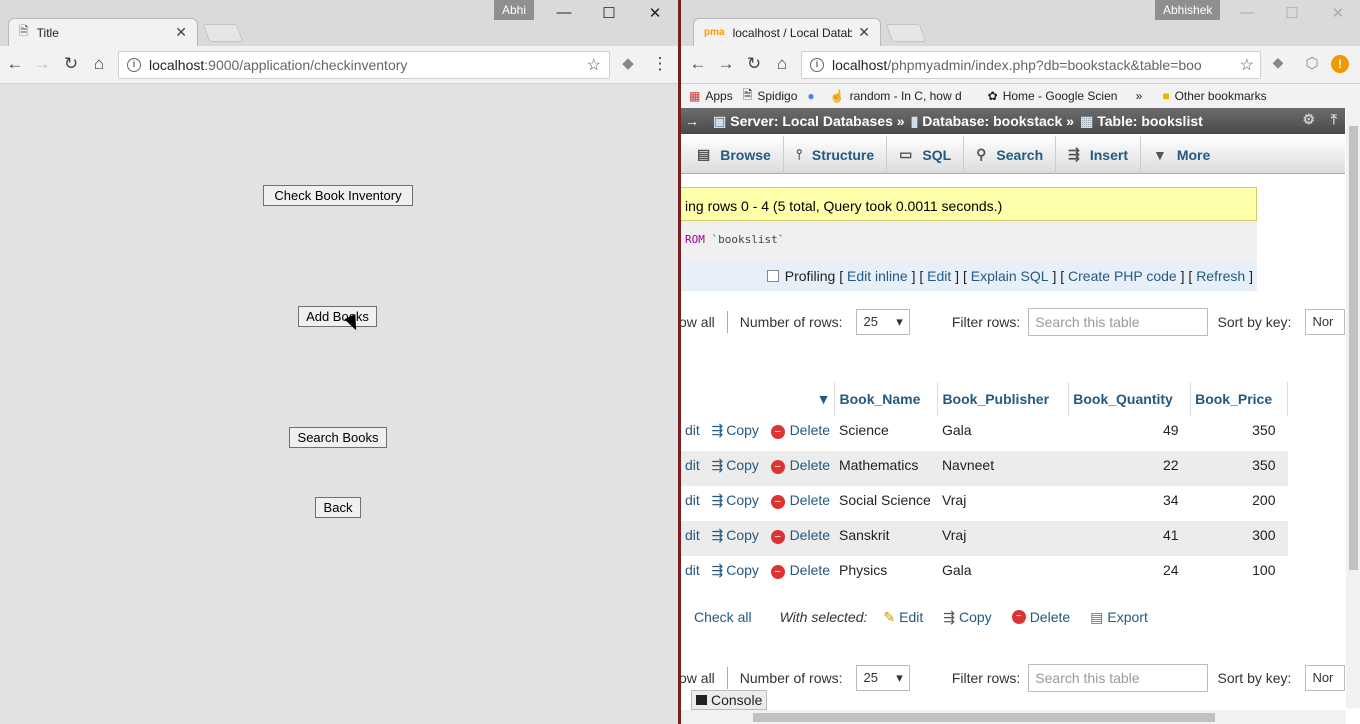 This screenshot has height=724, width=1360. I want to click on table-row: dit ⇶ Copy − Delete Sanskrit Vraj 41 300, so click(984, 538).